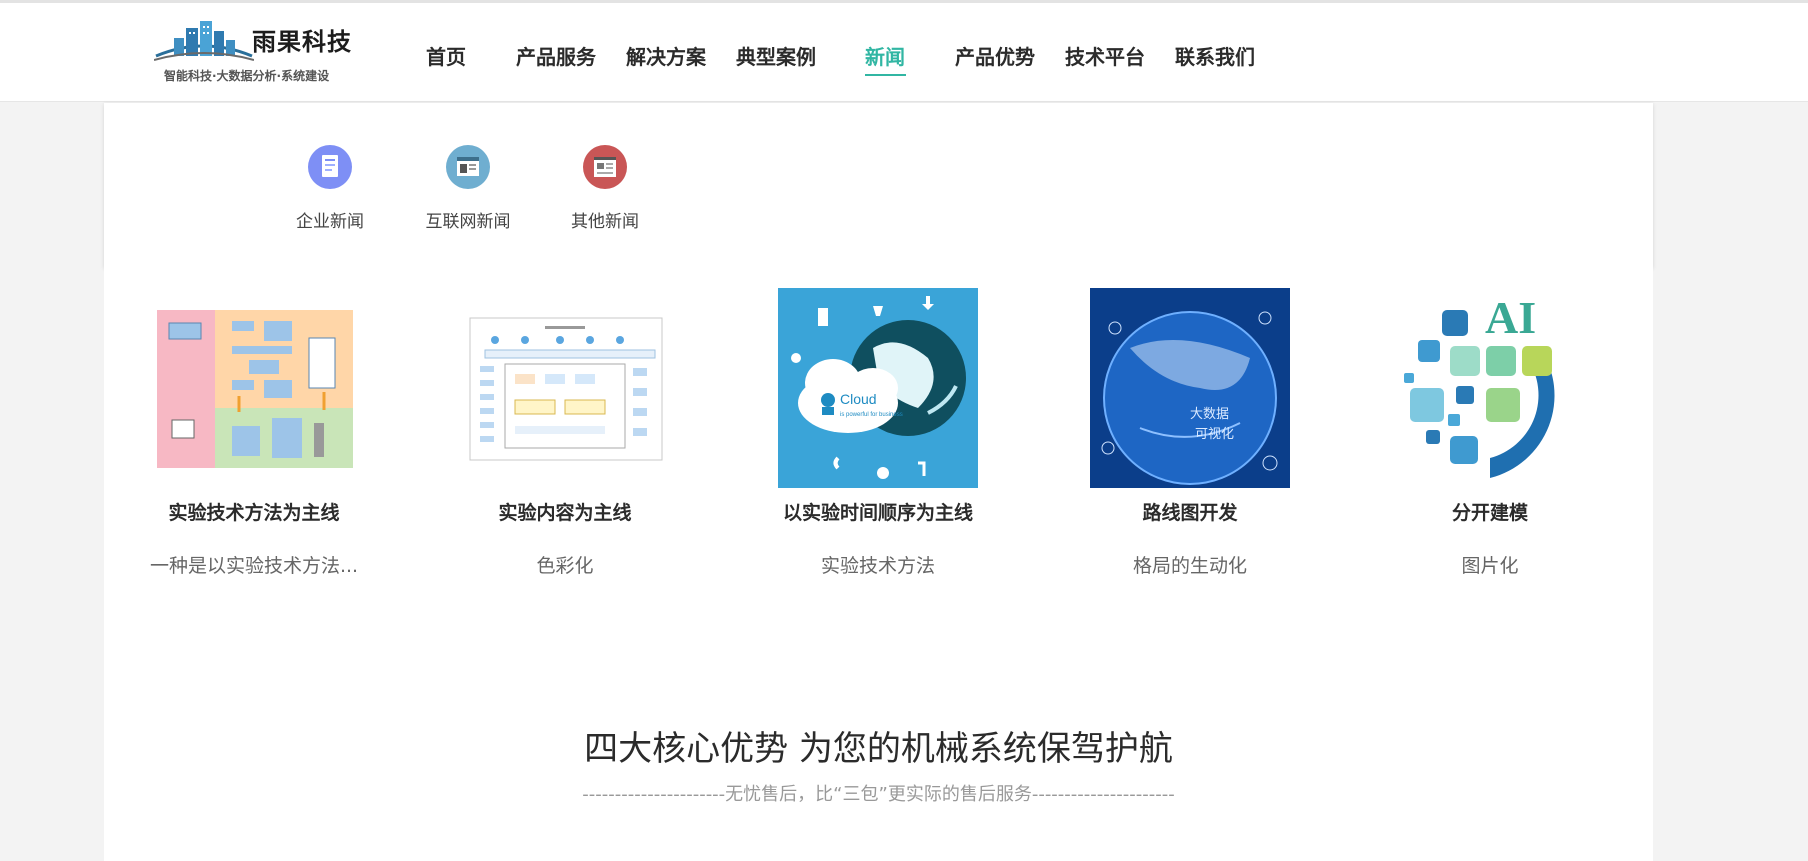 This screenshot has height=861, width=1808. I want to click on nav-advantages: 产品优势, so click(995, 55).